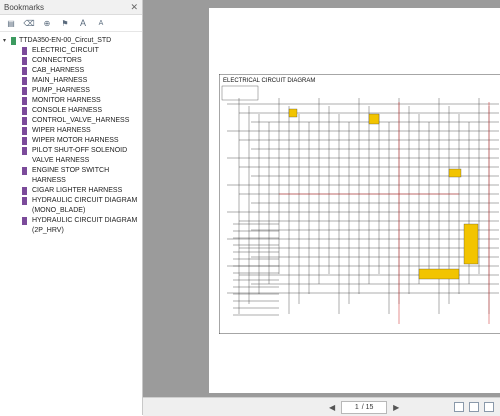 This screenshot has height=416, width=500. What do you see at coordinates (65, 23) in the screenshot?
I see `bookmark-tag-icon: ⚑` at bounding box center [65, 23].